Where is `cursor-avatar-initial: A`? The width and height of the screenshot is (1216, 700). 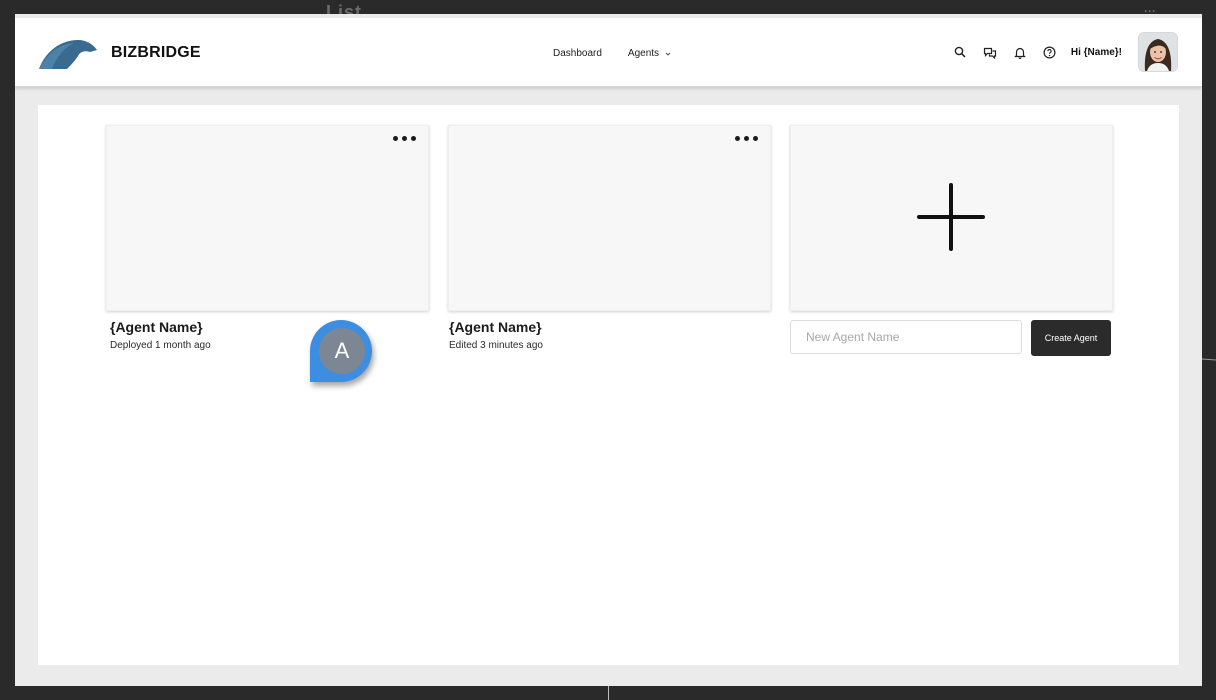
cursor-avatar-initial: A is located at coordinates (342, 351).